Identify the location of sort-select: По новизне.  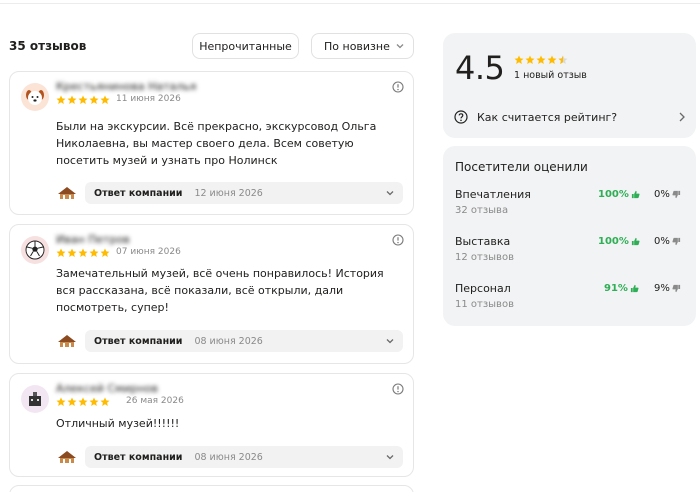
(362, 46).